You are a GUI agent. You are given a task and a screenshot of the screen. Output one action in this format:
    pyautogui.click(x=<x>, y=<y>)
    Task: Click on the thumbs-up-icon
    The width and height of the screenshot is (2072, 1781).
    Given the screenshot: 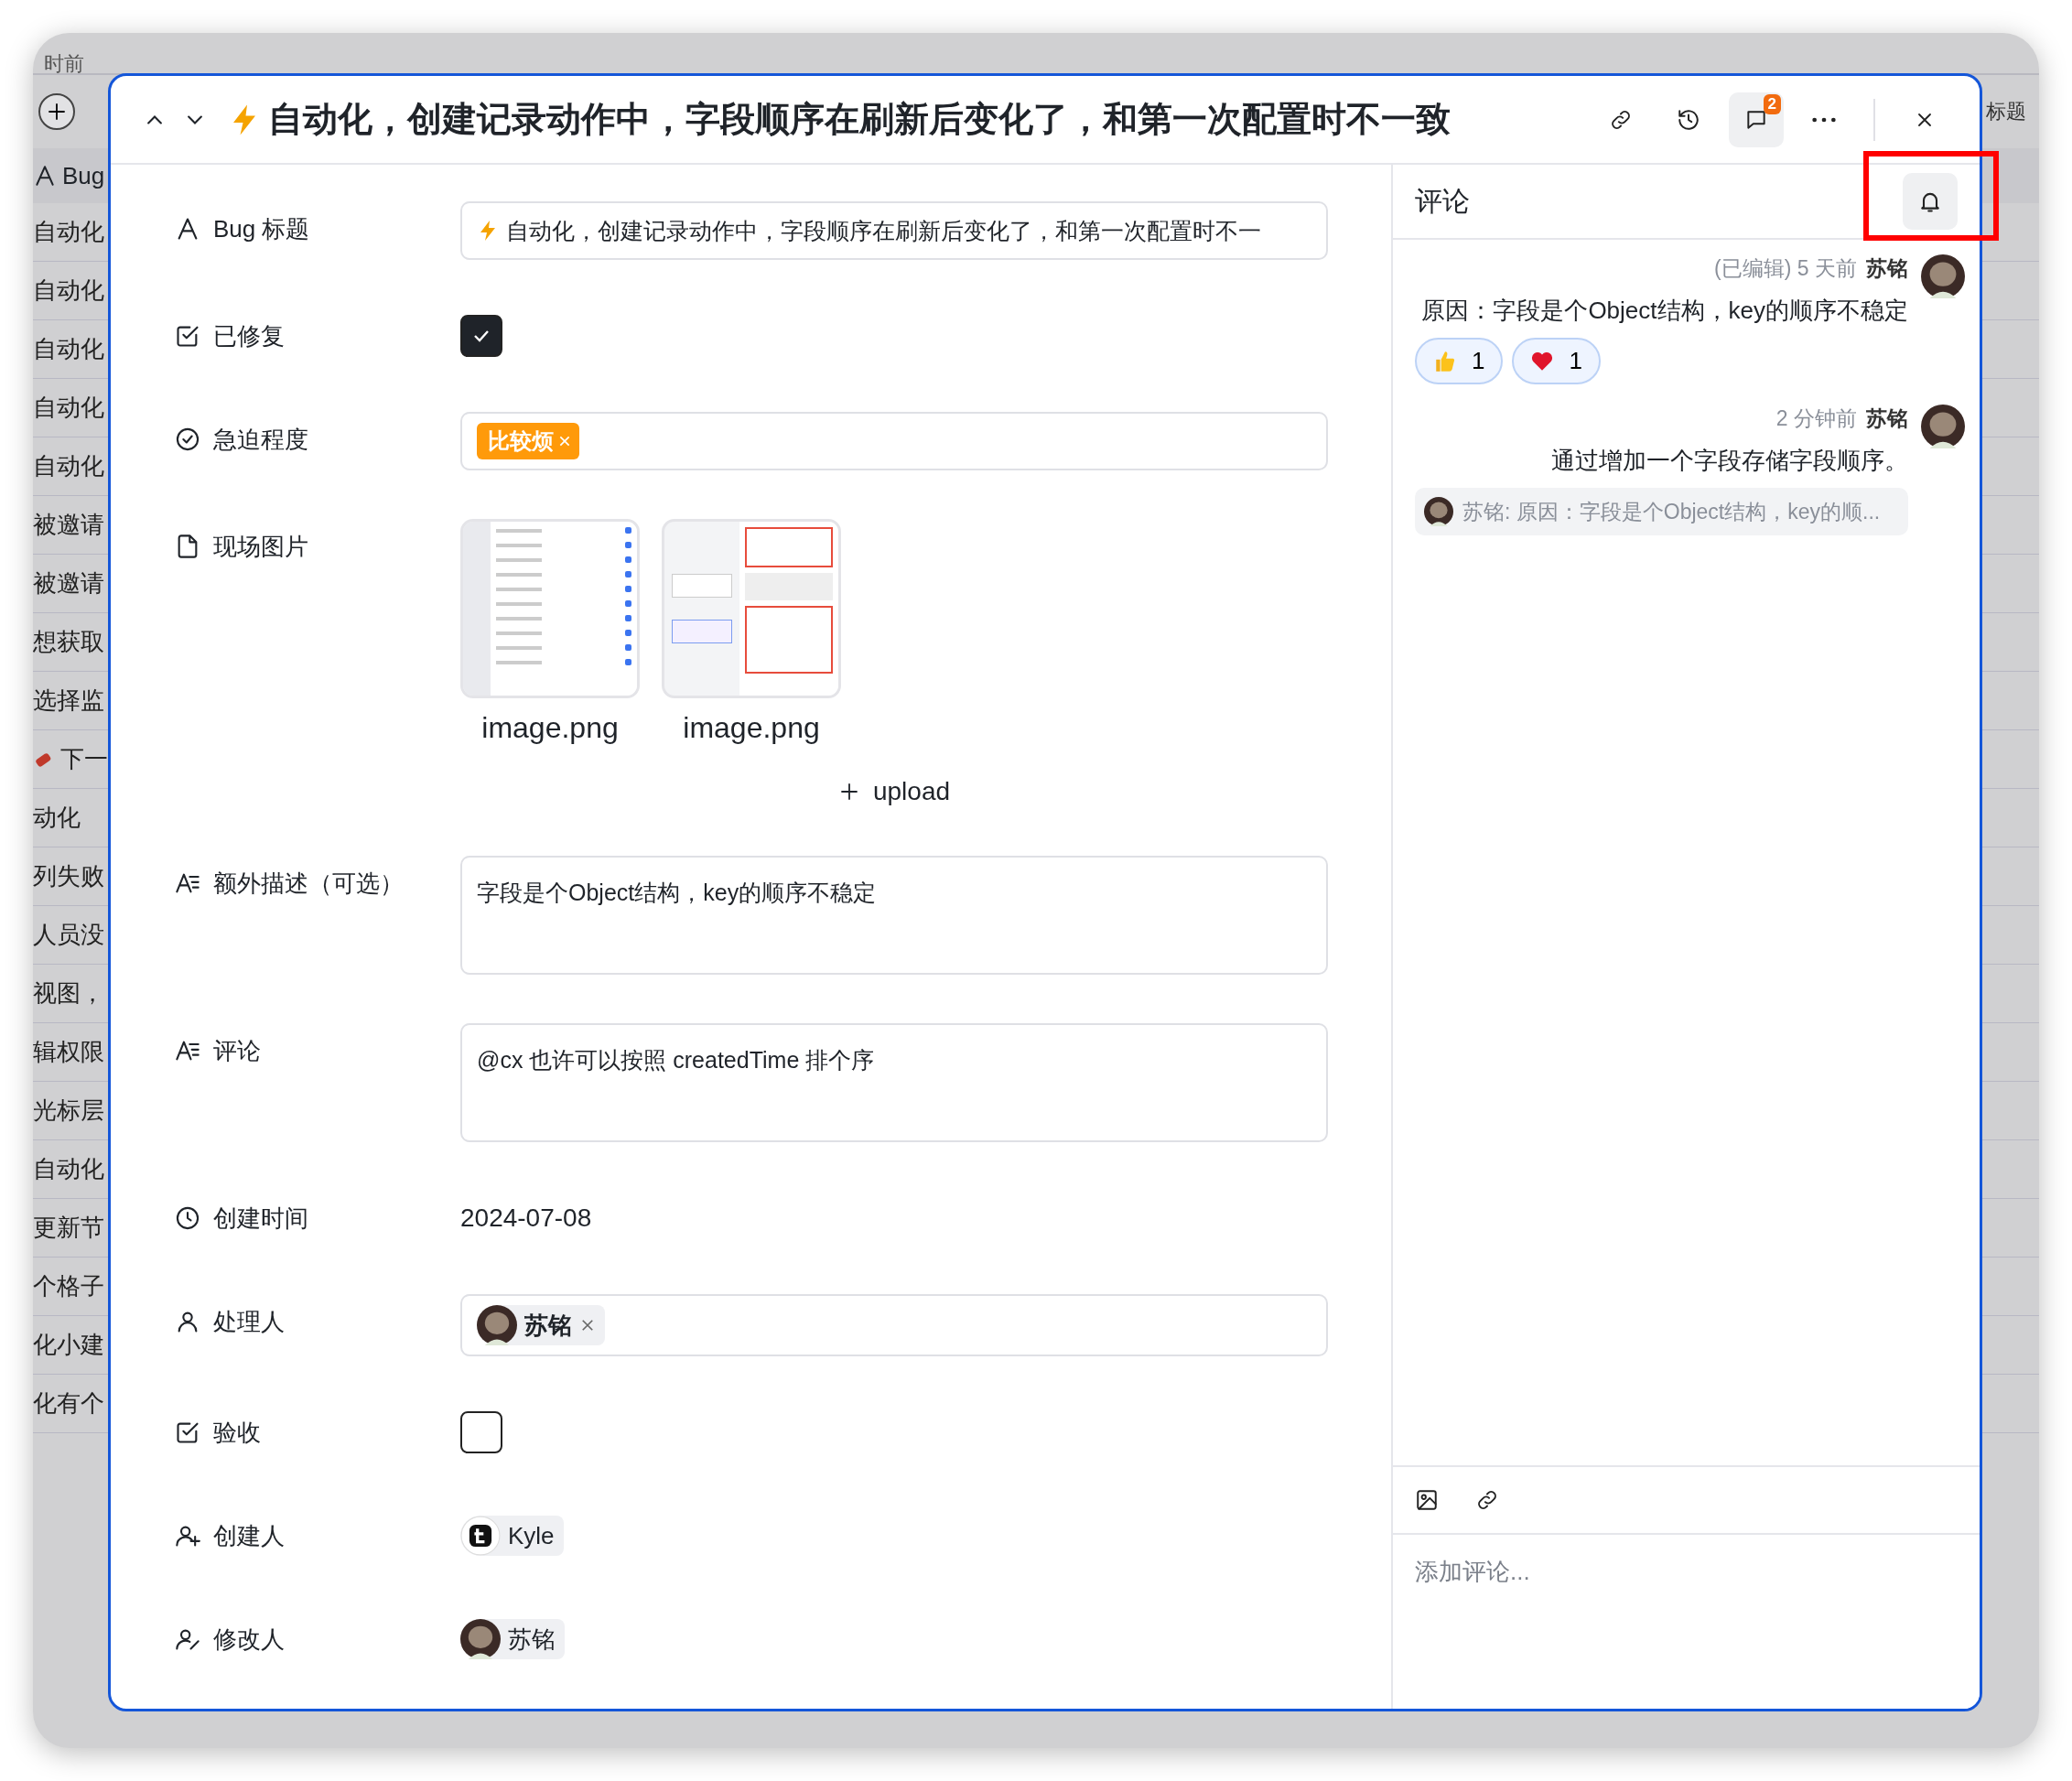 What is the action you would take?
    pyautogui.click(x=1445, y=361)
    